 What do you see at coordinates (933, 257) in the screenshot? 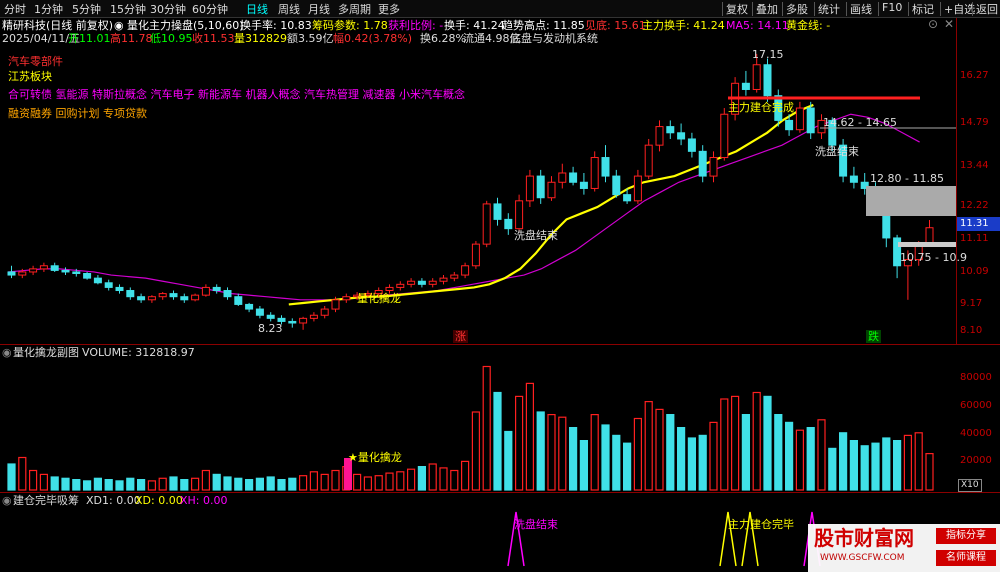
I see `range-label-3: 10.75 - 10.9` at bounding box center [933, 257].